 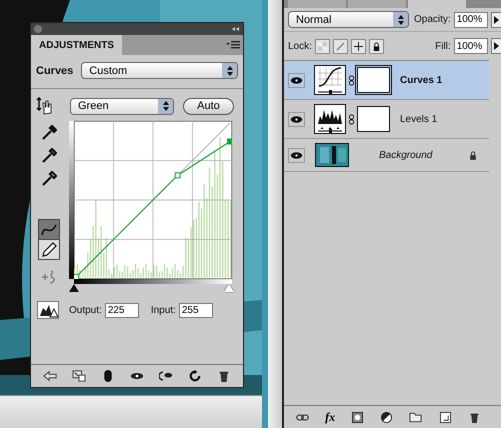 I want to click on fill-label: Fill:, so click(x=443, y=46).